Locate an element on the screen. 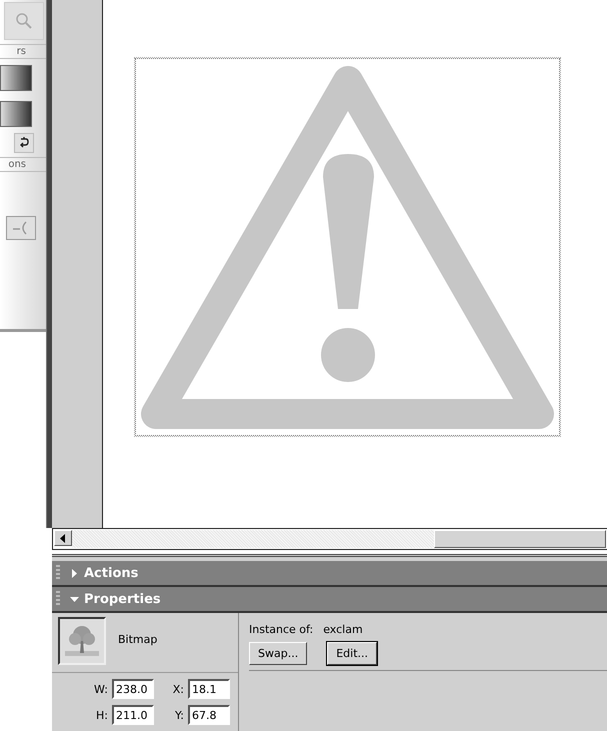 The image size is (607, 731). input-field: 238.0 is located at coordinates (133, 689).